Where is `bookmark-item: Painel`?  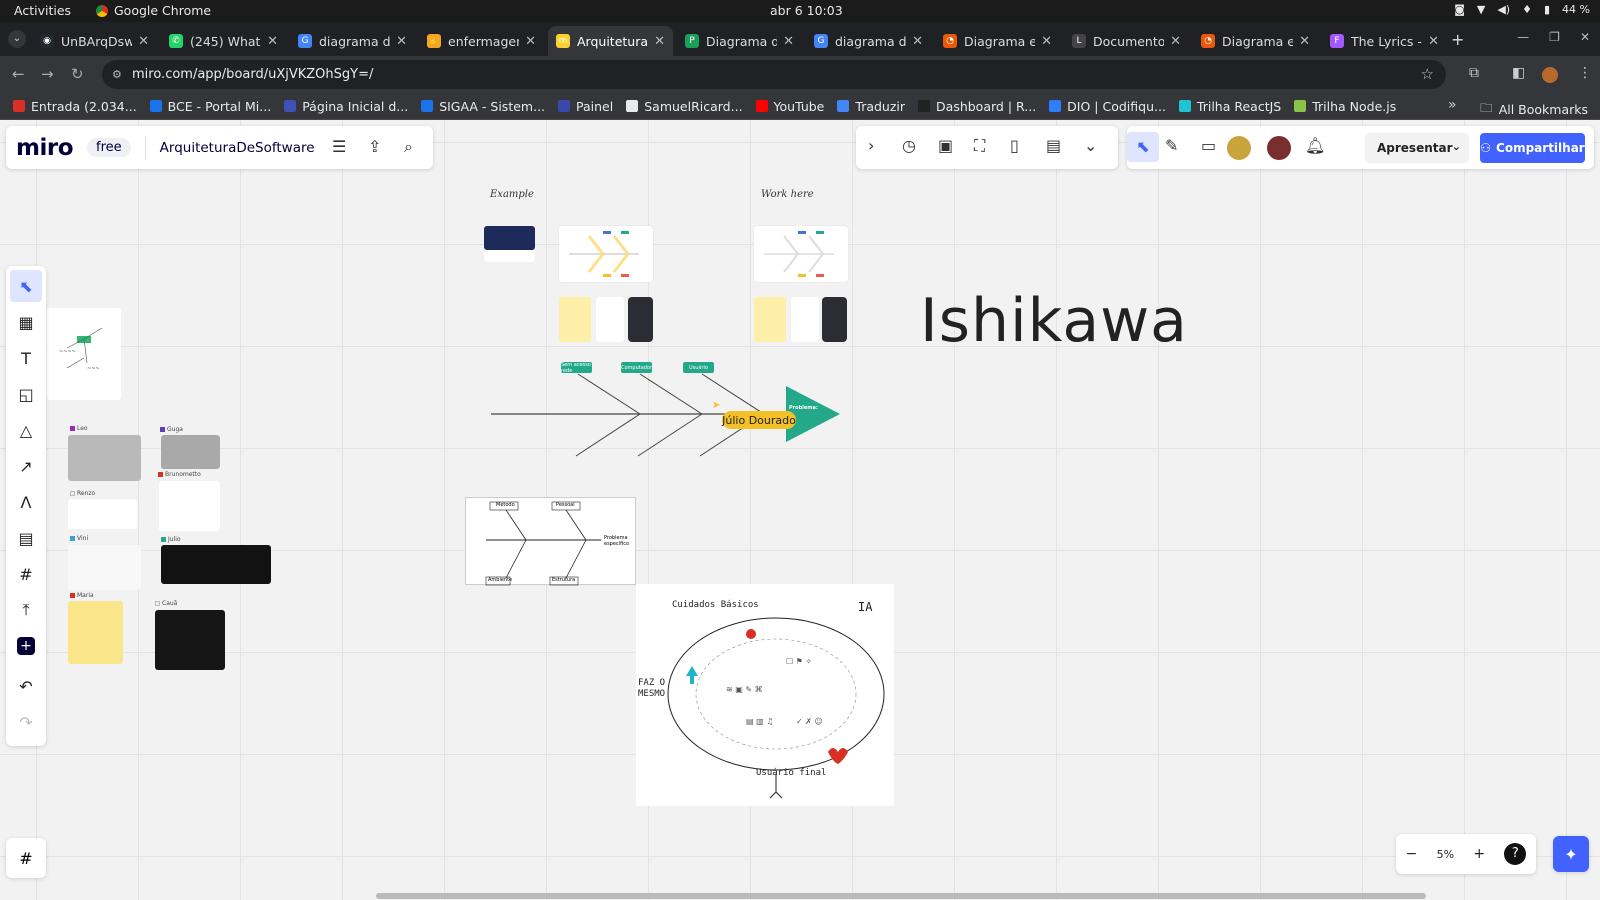
bookmark-item: Painel is located at coordinates (585, 106).